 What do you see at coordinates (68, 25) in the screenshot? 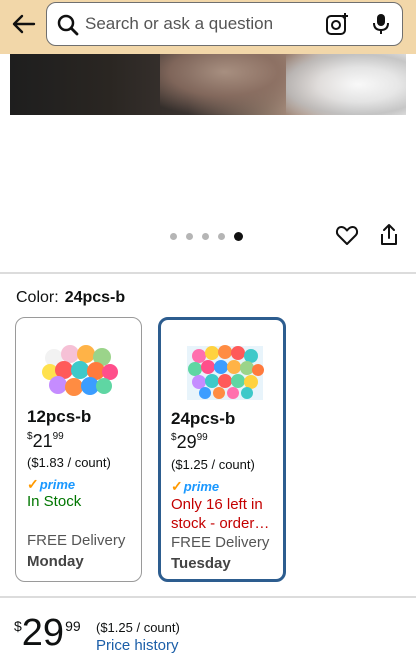
I see `search-icon` at bounding box center [68, 25].